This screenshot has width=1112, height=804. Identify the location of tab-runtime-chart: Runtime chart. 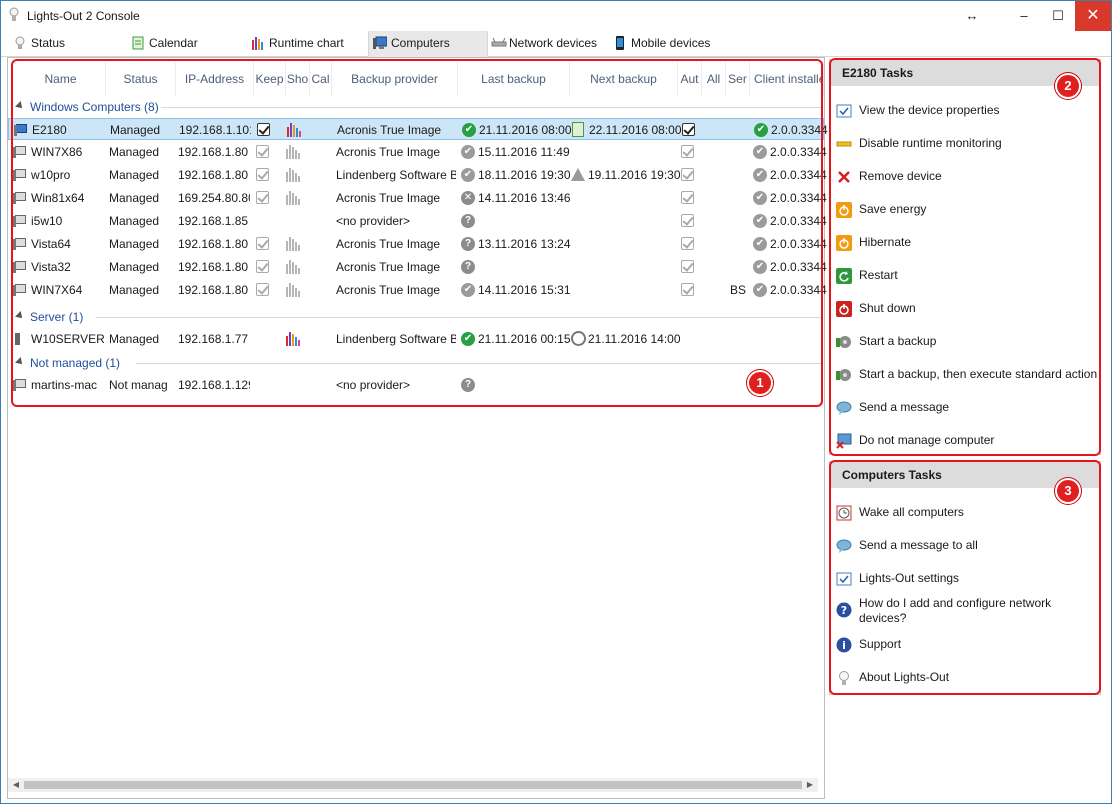
(308, 44).